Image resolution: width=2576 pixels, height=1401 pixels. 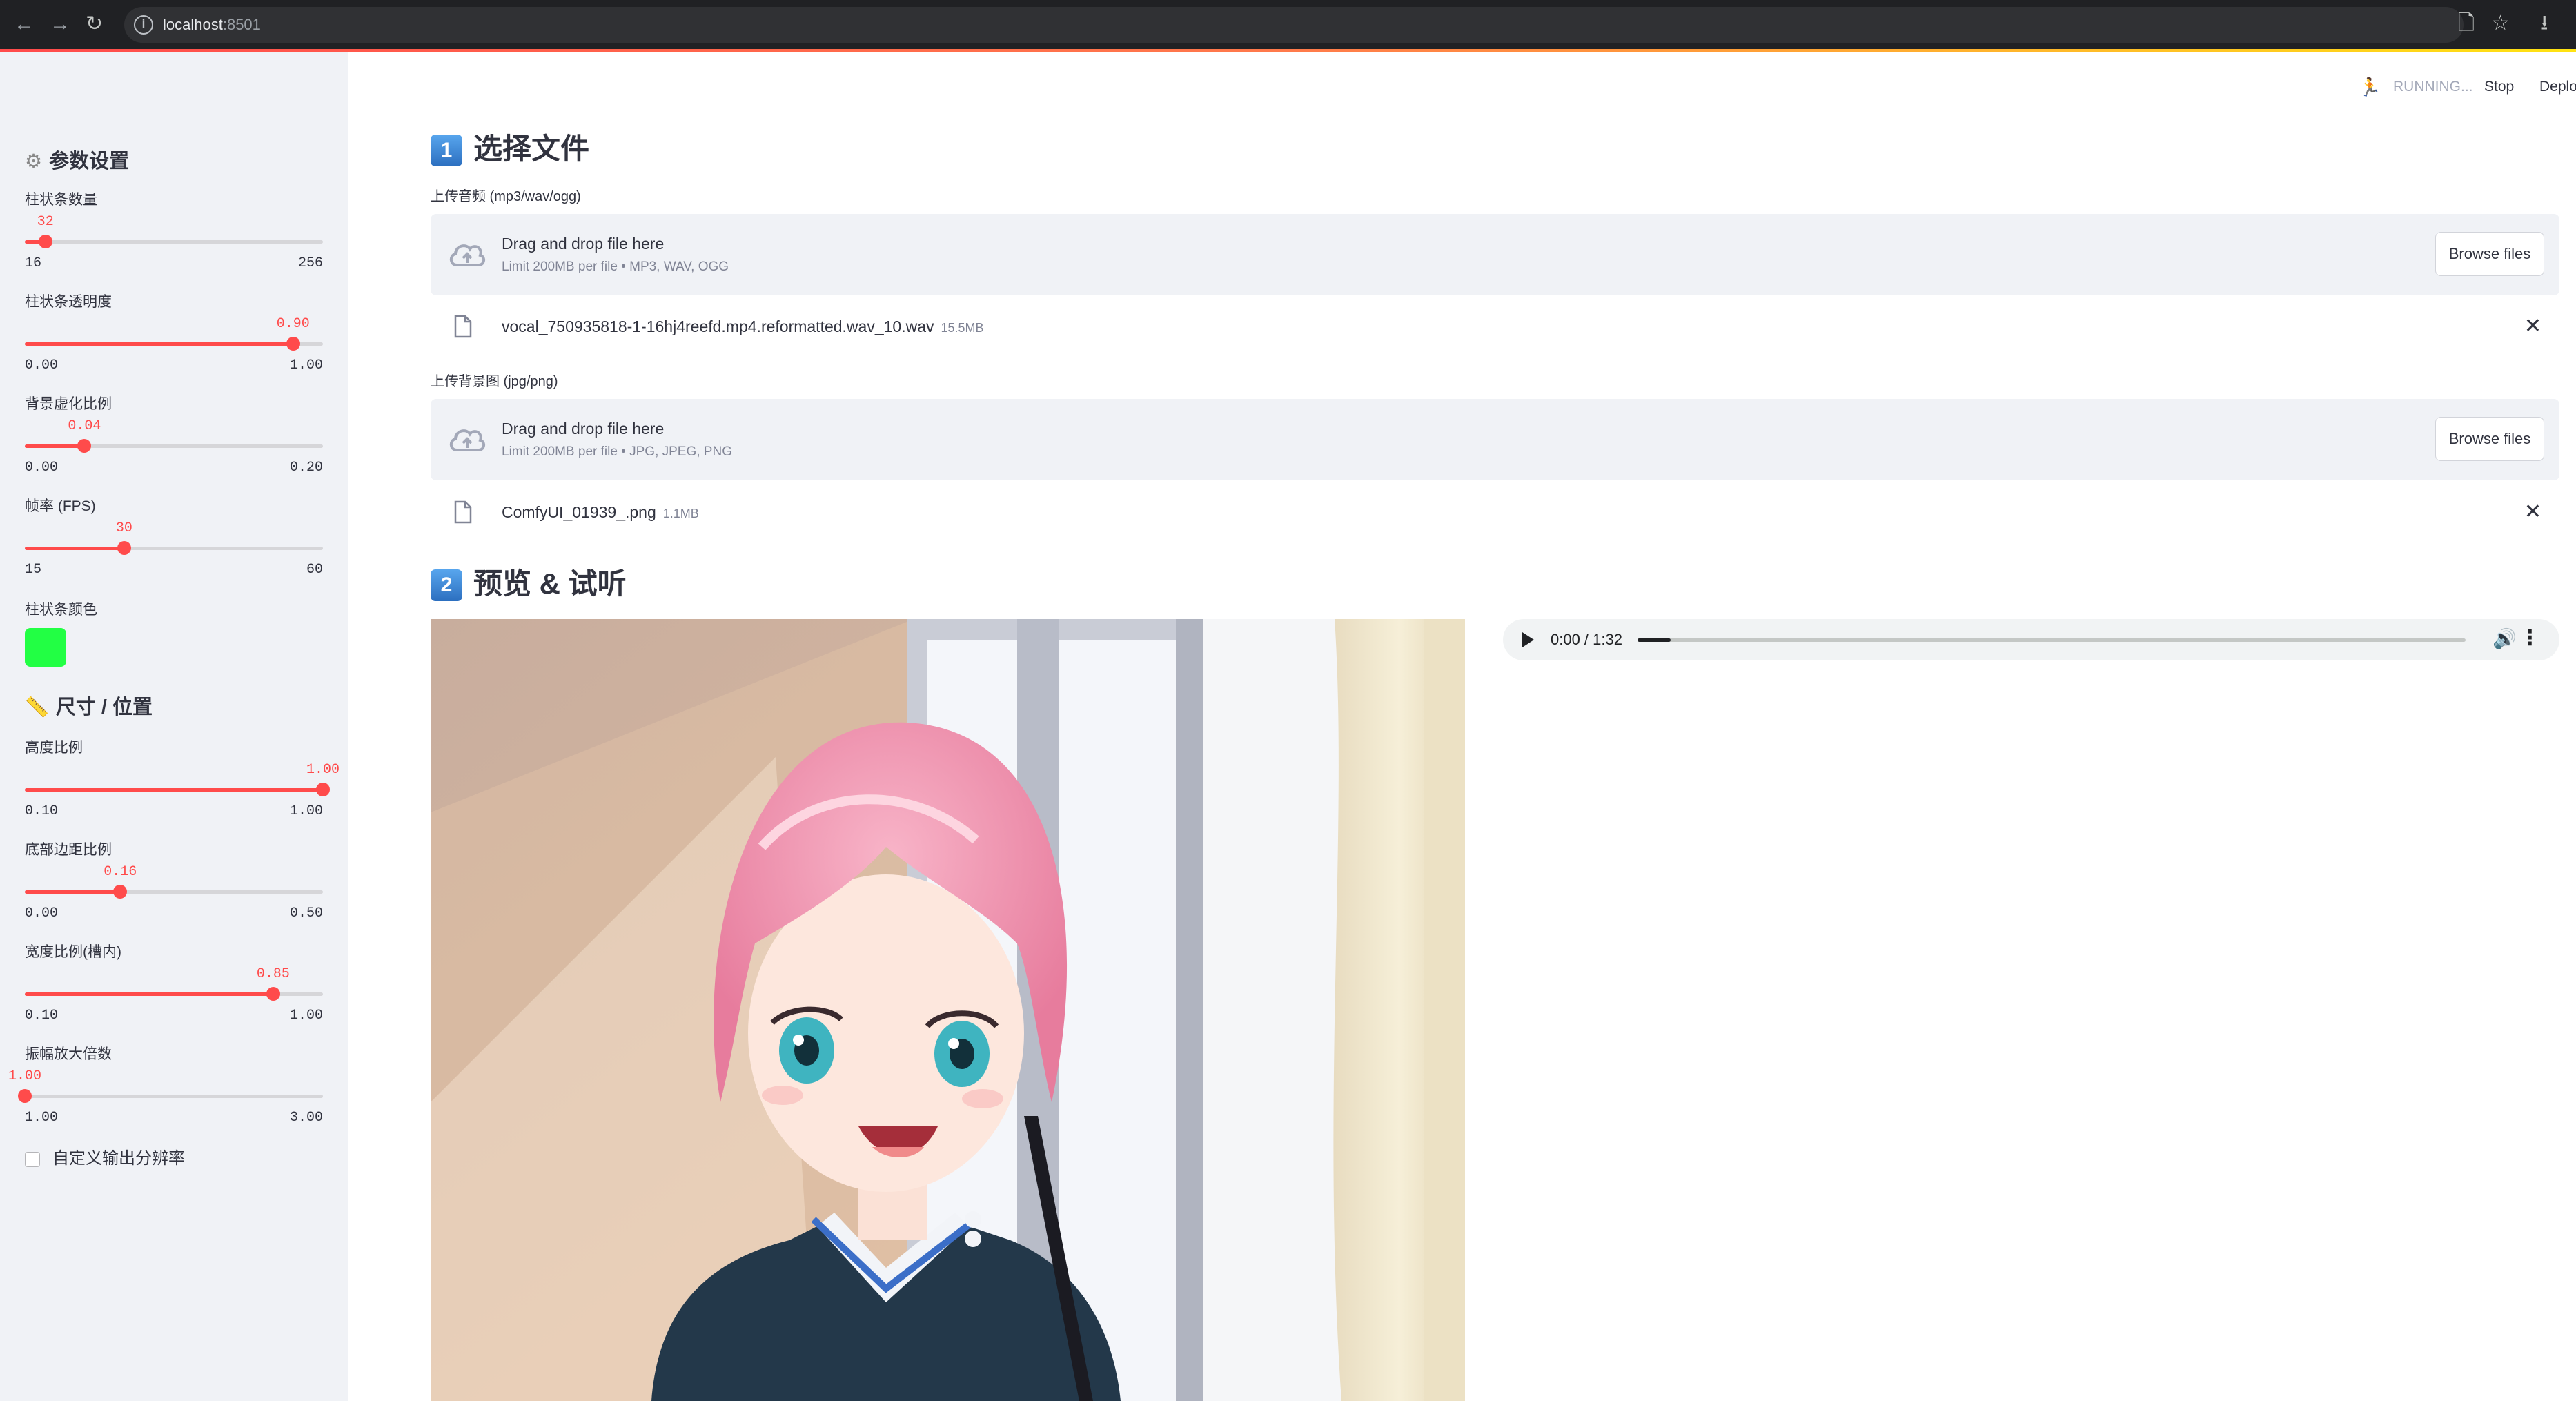 What do you see at coordinates (314, 570) in the screenshot?
I see `slider-max: 60` at bounding box center [314, 570].